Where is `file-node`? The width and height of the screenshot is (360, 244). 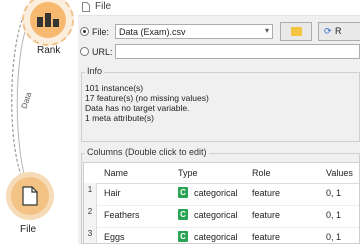 file-node is located at coordinates (30, 196).